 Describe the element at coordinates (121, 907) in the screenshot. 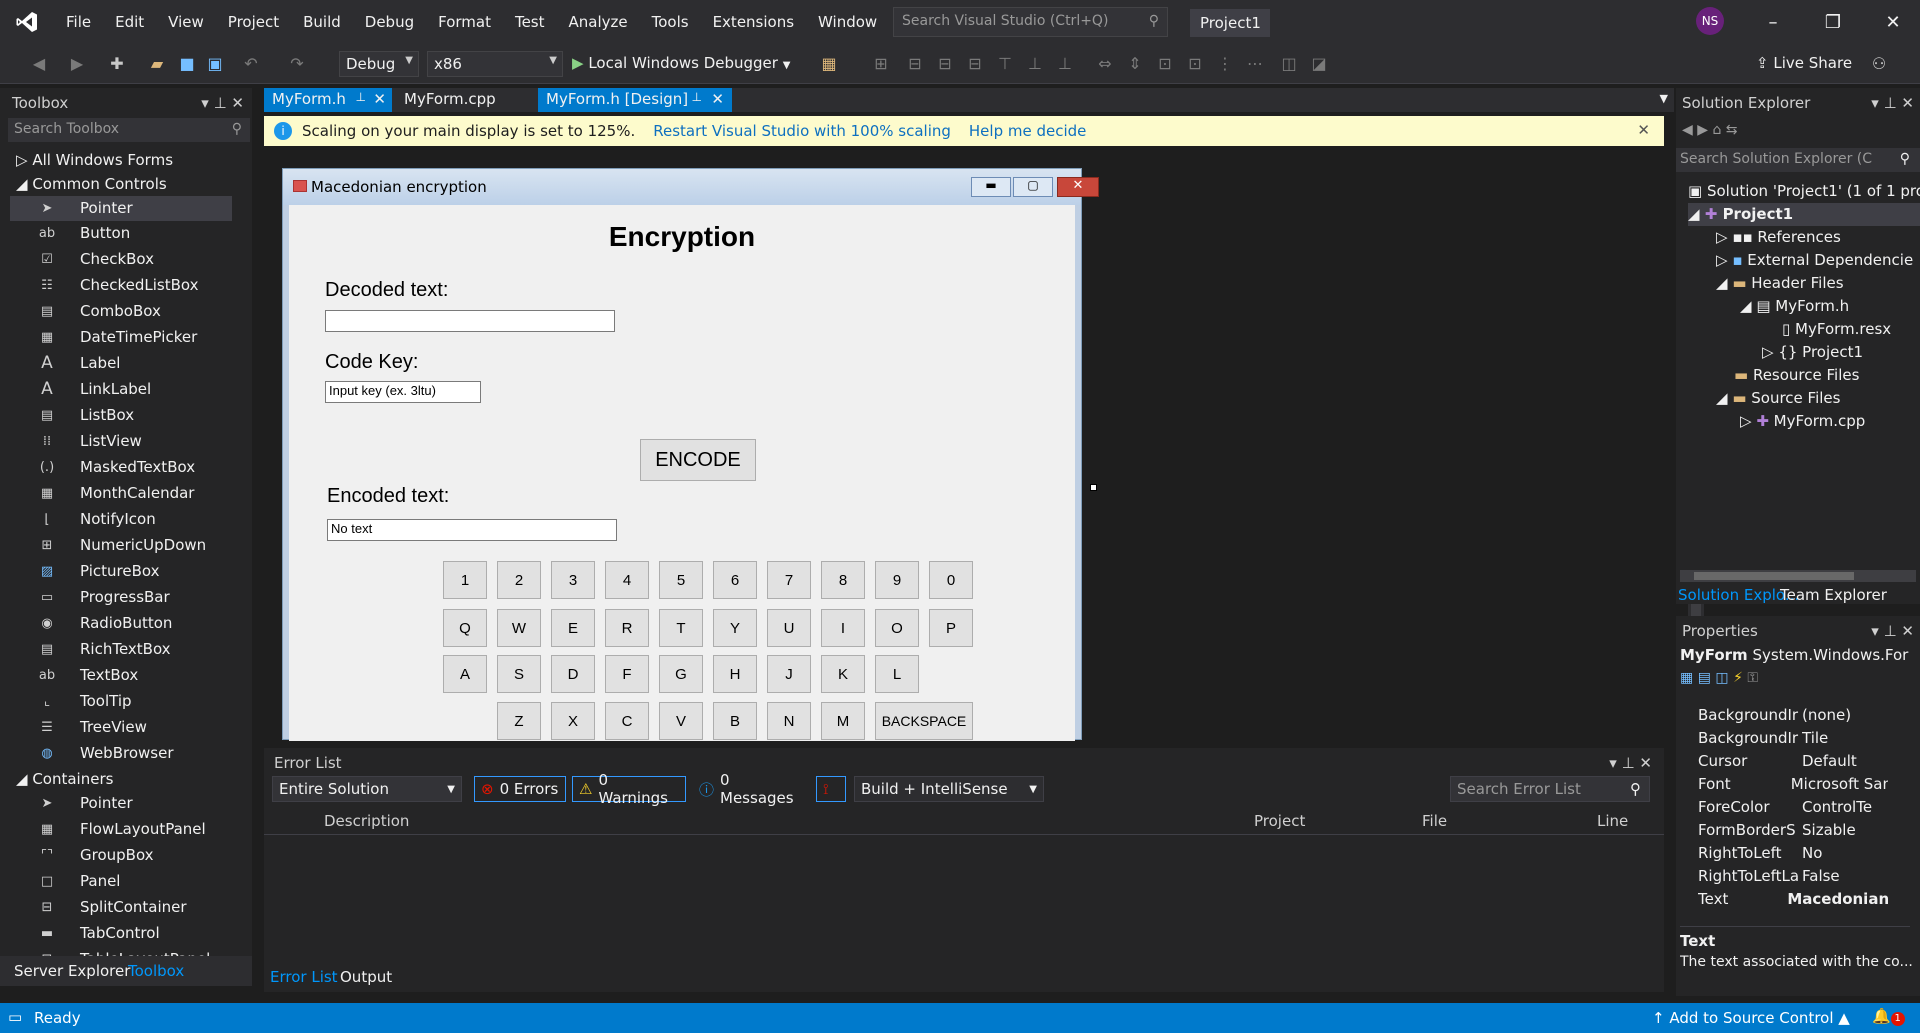

I see `toolbox-item-splitcontainer: ⊟ SplitContainer` at that location.